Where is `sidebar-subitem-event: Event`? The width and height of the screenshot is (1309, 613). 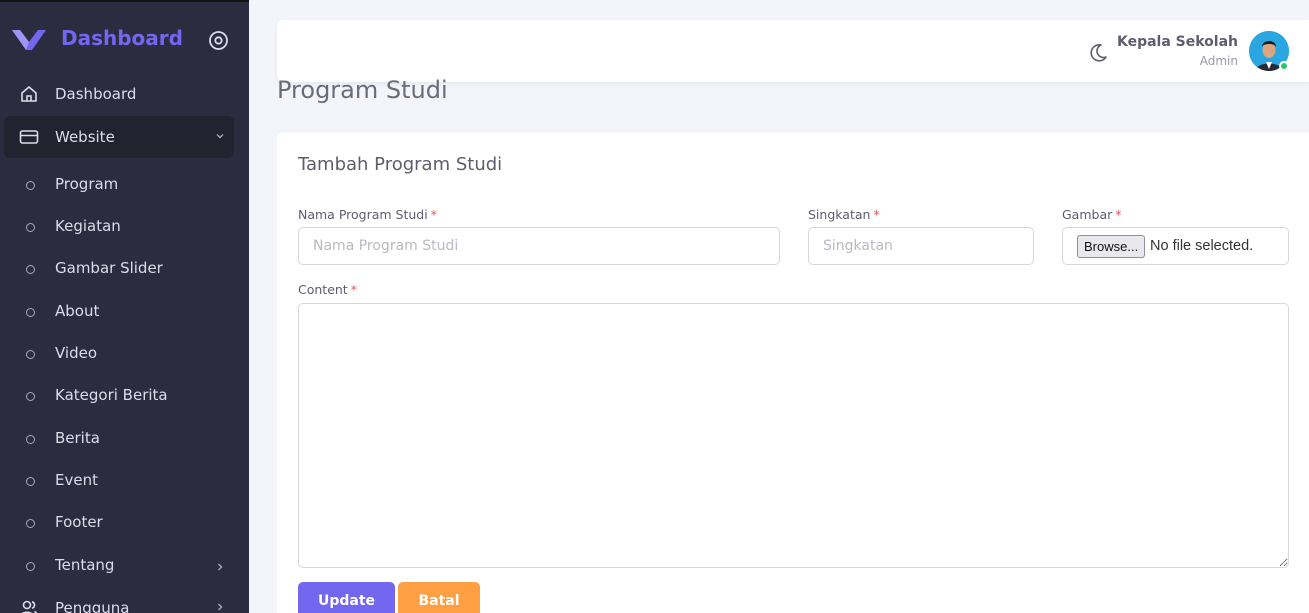
sidebar-subitem-event: Event is located at coordinates (119, 482).